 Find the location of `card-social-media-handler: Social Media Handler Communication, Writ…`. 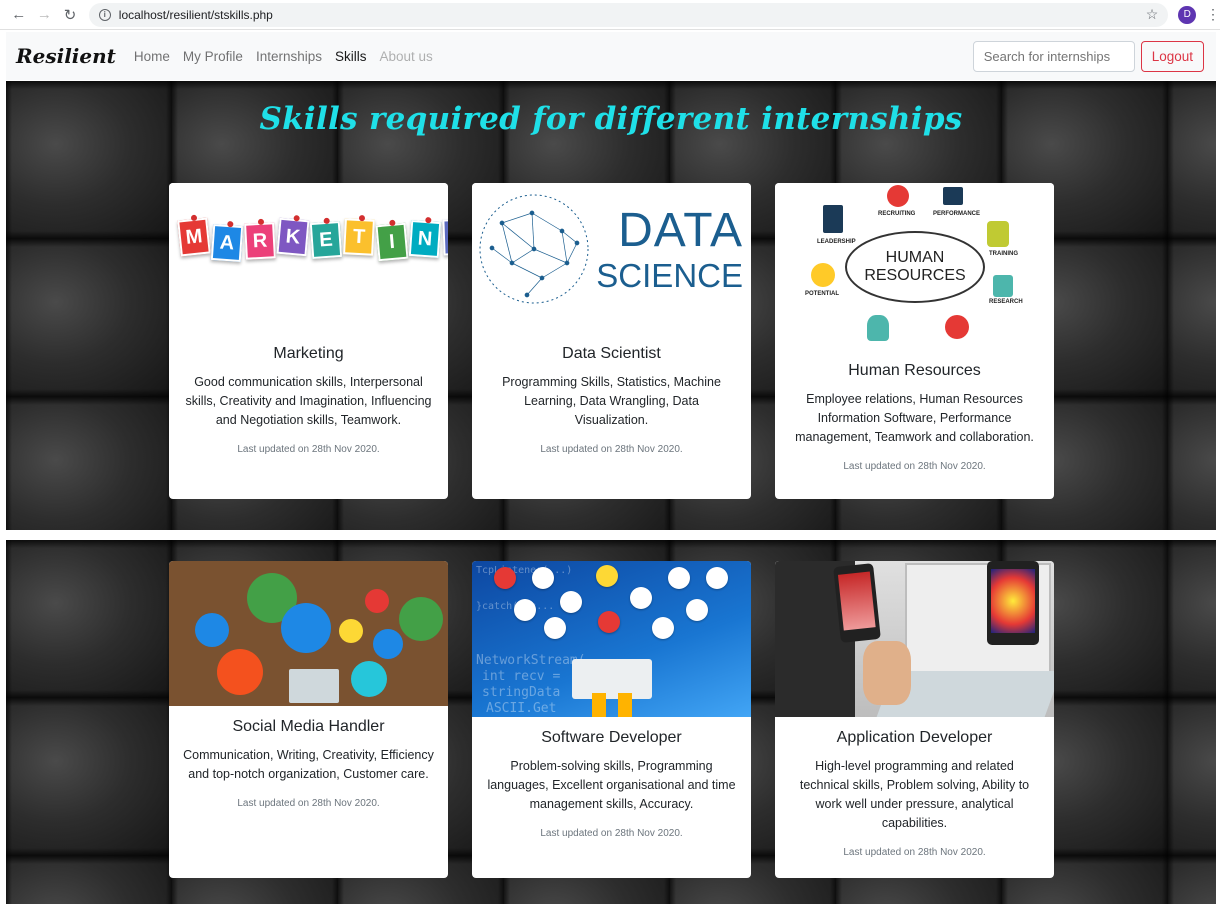

card-social-media-handler: Social Media Handler Communication, Writ… is located at coordinates (308, 719).